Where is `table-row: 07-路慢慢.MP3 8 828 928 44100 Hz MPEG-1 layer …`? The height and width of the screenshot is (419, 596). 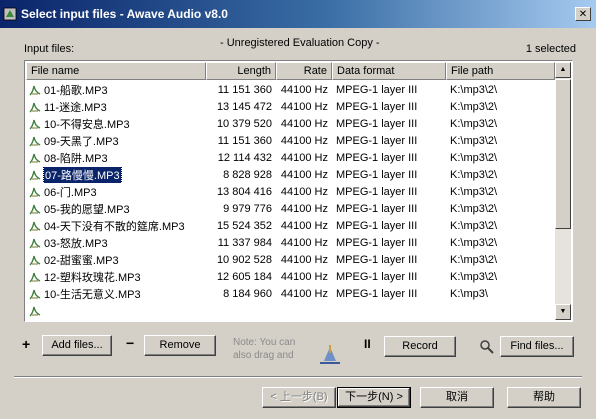 table-row: 07-路慢慢.MP3 8 828 928 44100 Hz MPEG-1 layer … is located at coordinates (290, 174).